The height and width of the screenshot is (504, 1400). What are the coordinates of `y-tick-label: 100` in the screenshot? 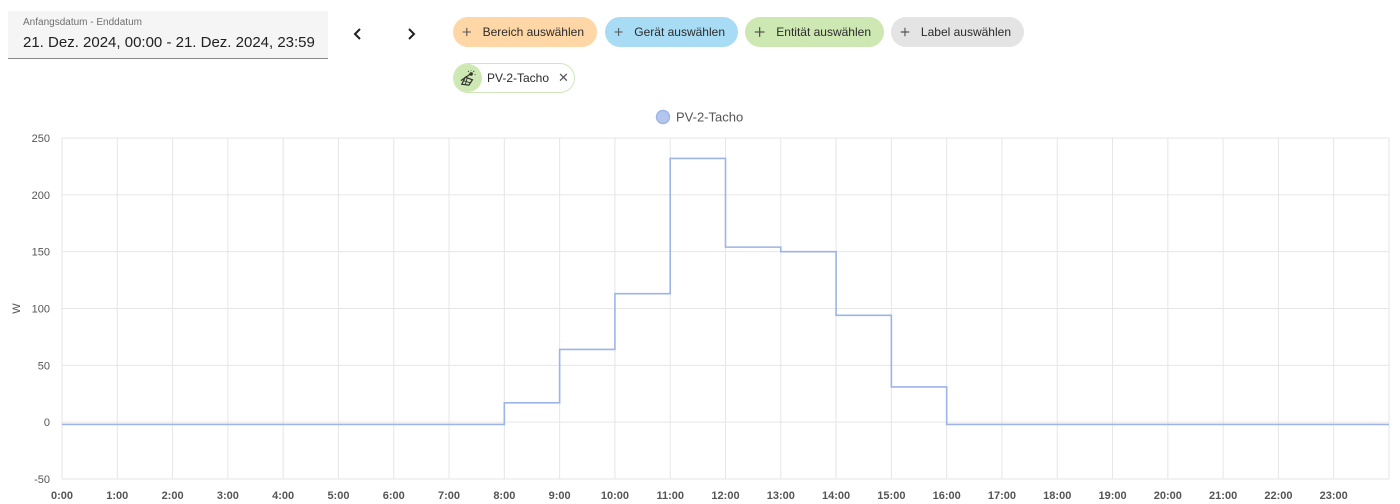 It's located at (41, 310).